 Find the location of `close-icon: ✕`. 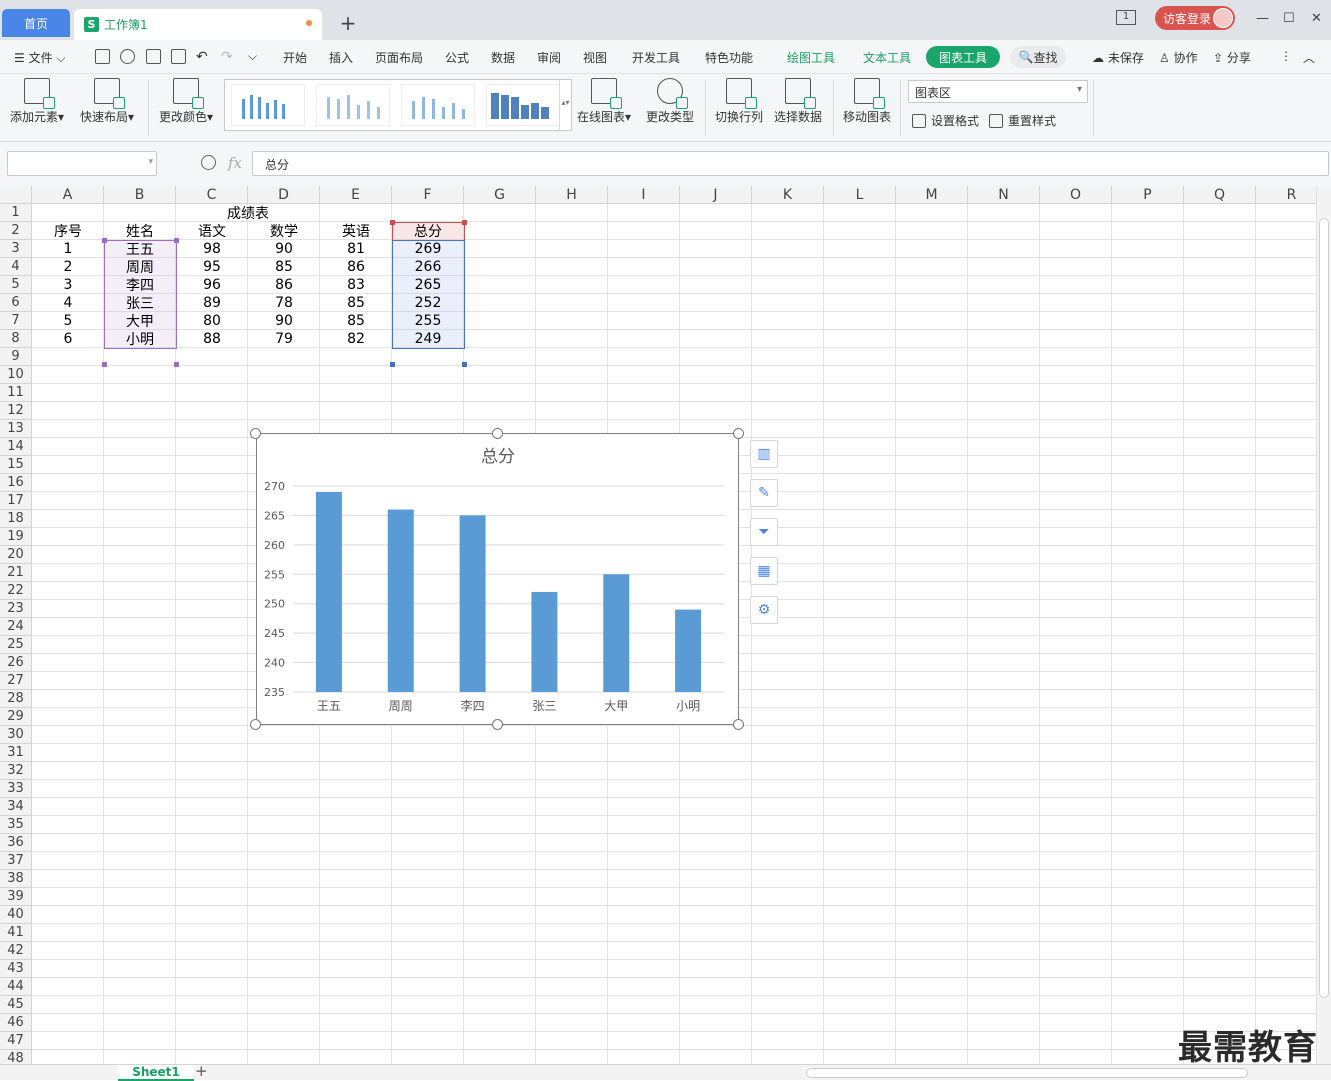

close-icon: ✕ is located at coordinates (1316, 18).